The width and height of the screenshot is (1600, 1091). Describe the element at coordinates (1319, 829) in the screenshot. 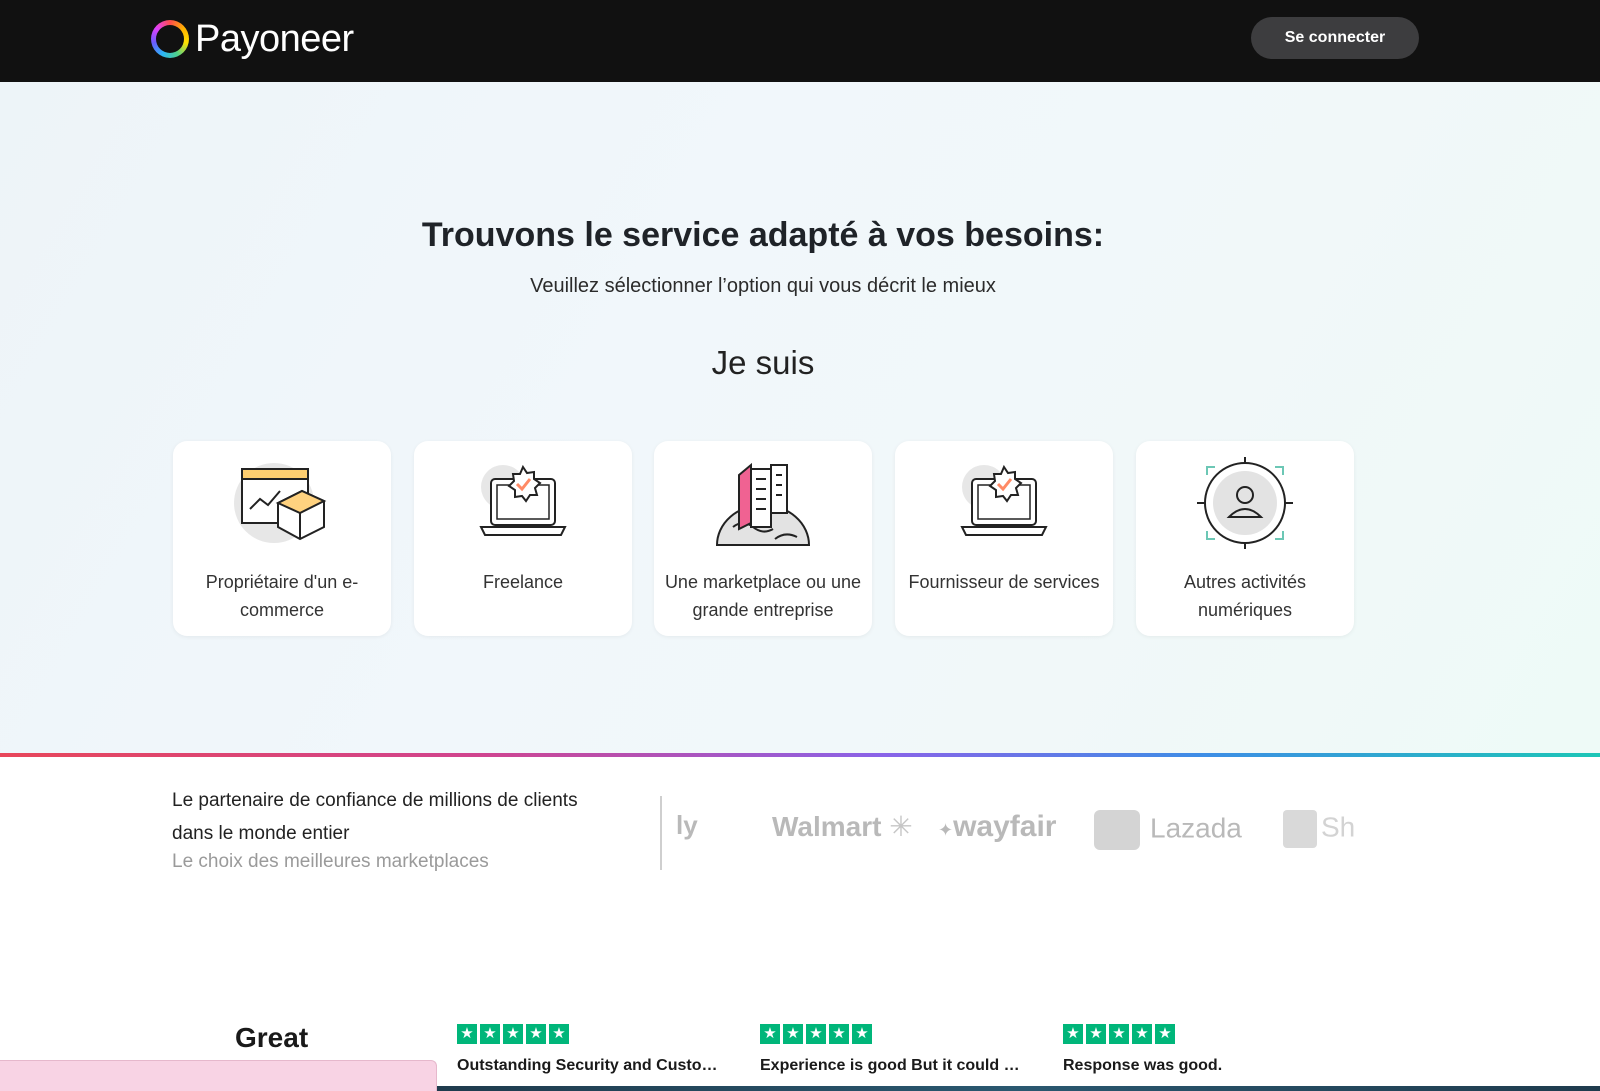

I see `shopee-logo: Sho` at that location.